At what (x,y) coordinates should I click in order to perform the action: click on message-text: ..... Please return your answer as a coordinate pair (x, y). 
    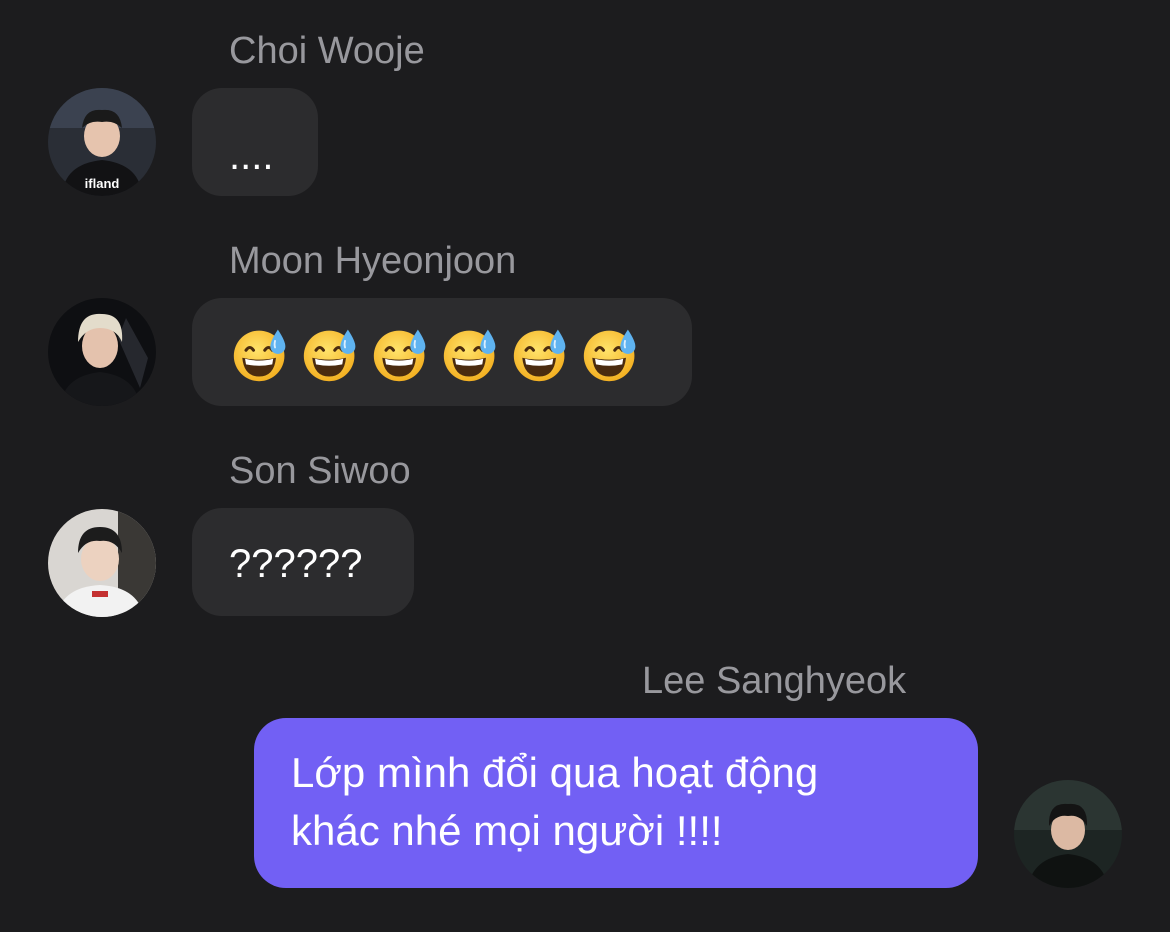
    Looking at the image, I should click on (251, 156).